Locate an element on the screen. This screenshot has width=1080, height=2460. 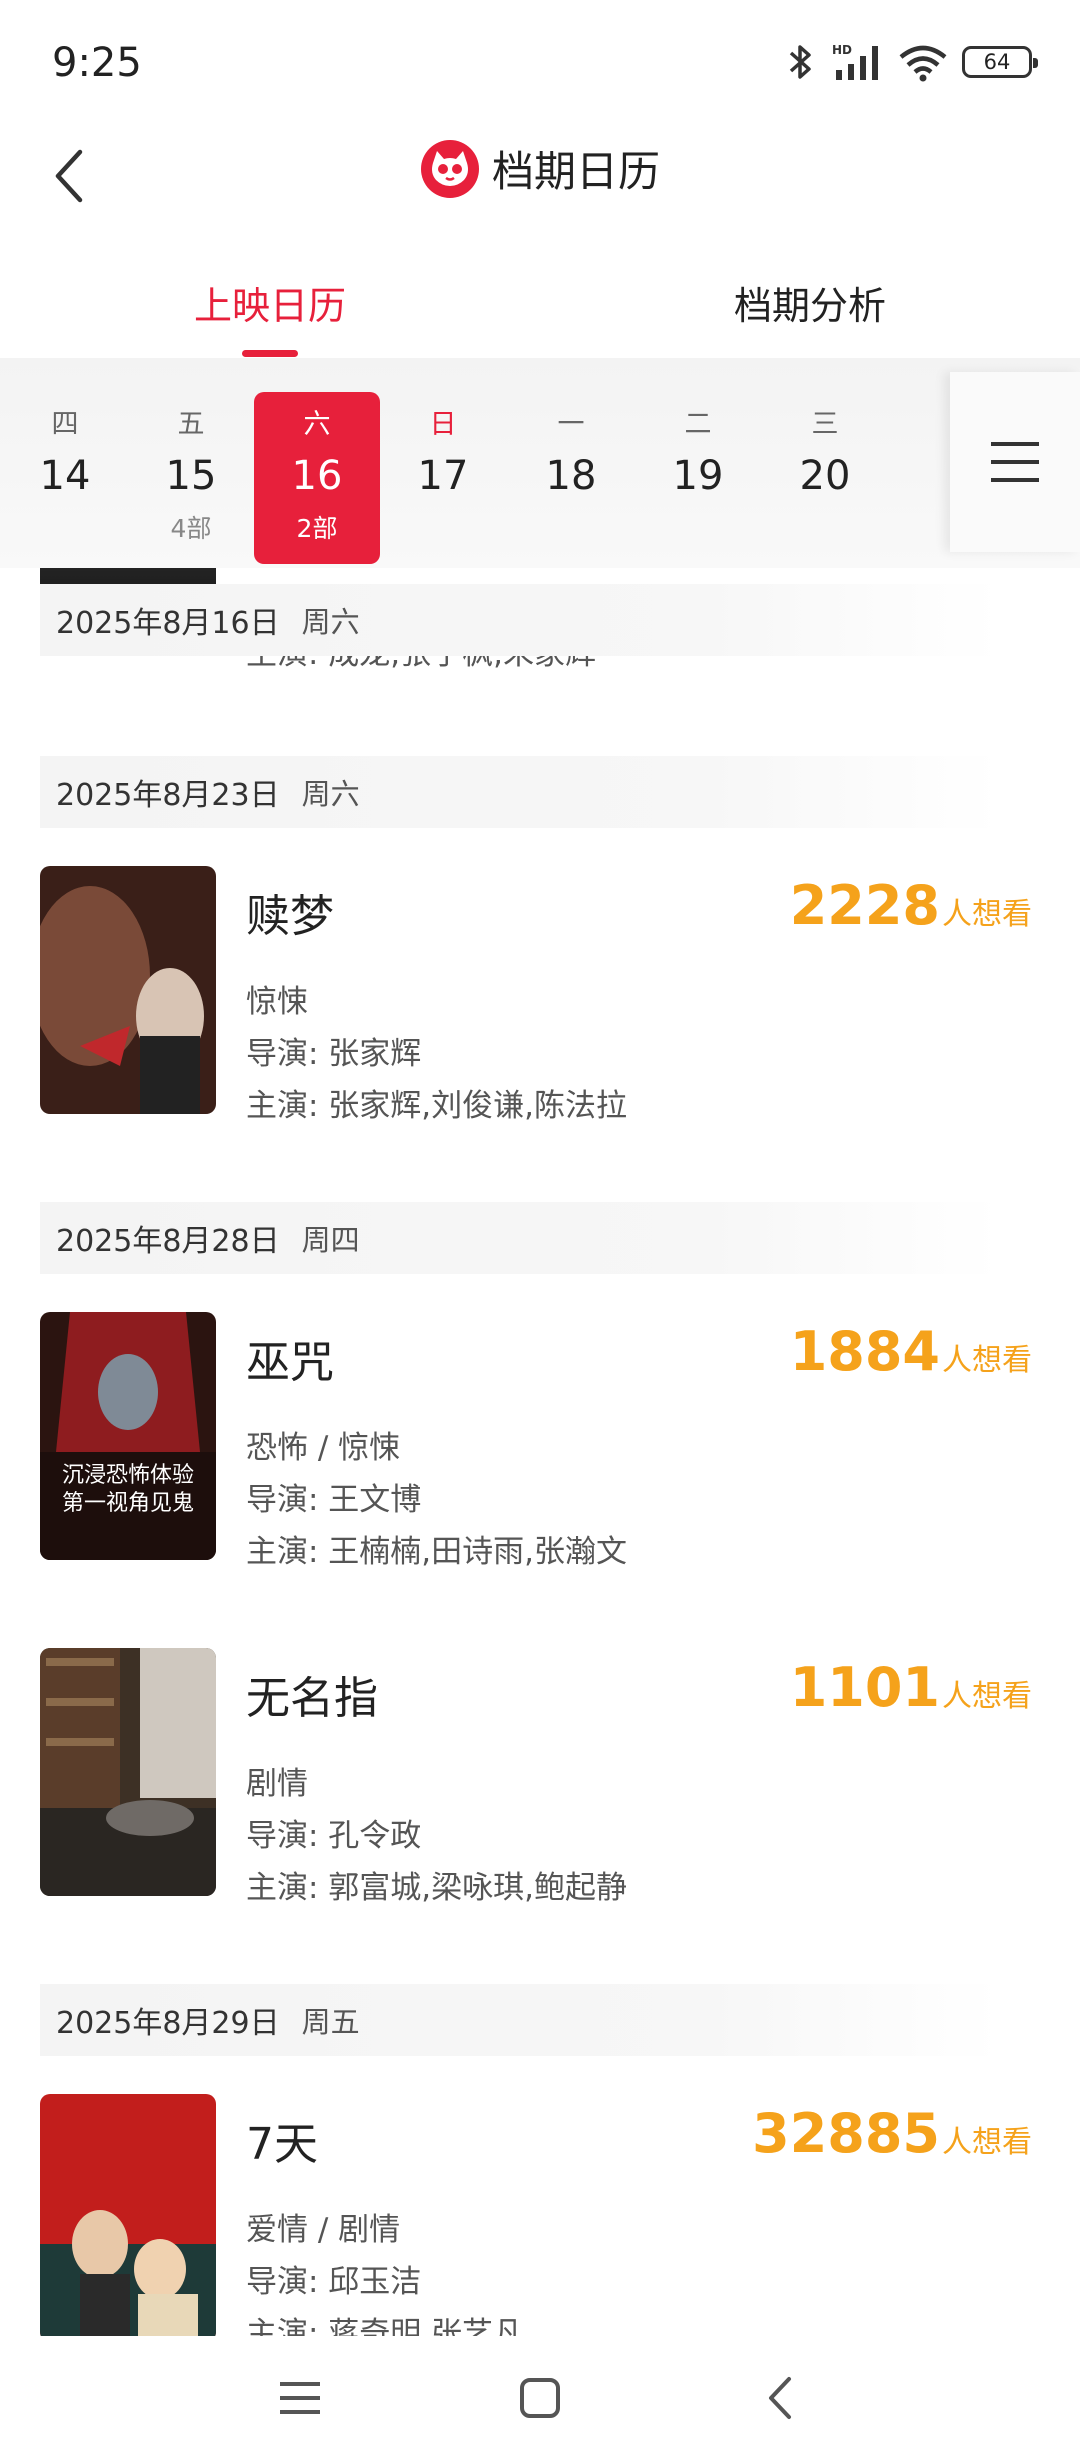
date-calendar-strip: 四 14 五 15 4部 六 16 2部 日 17 一 18 二 19 三 20 is located at coordinates (540, 463).